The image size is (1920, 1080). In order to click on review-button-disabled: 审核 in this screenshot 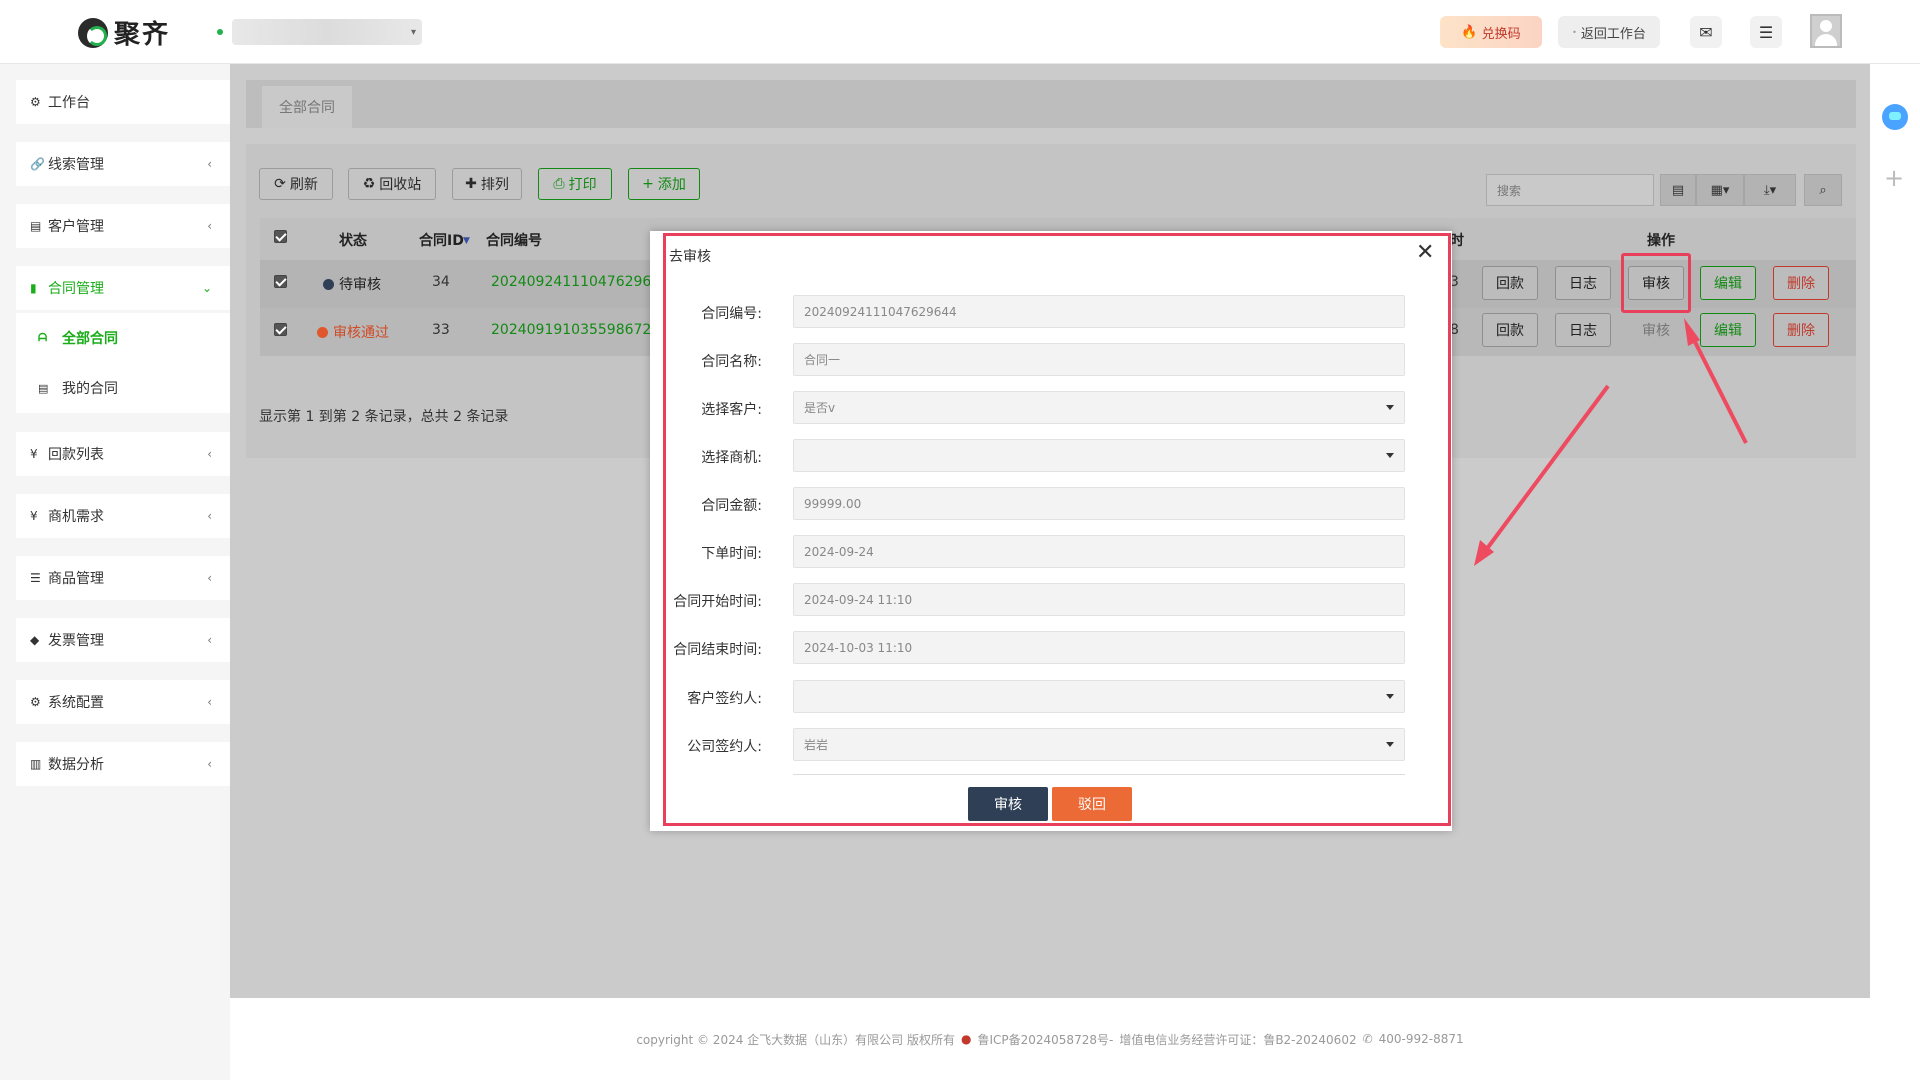, I will do `click(1656, 331)`.